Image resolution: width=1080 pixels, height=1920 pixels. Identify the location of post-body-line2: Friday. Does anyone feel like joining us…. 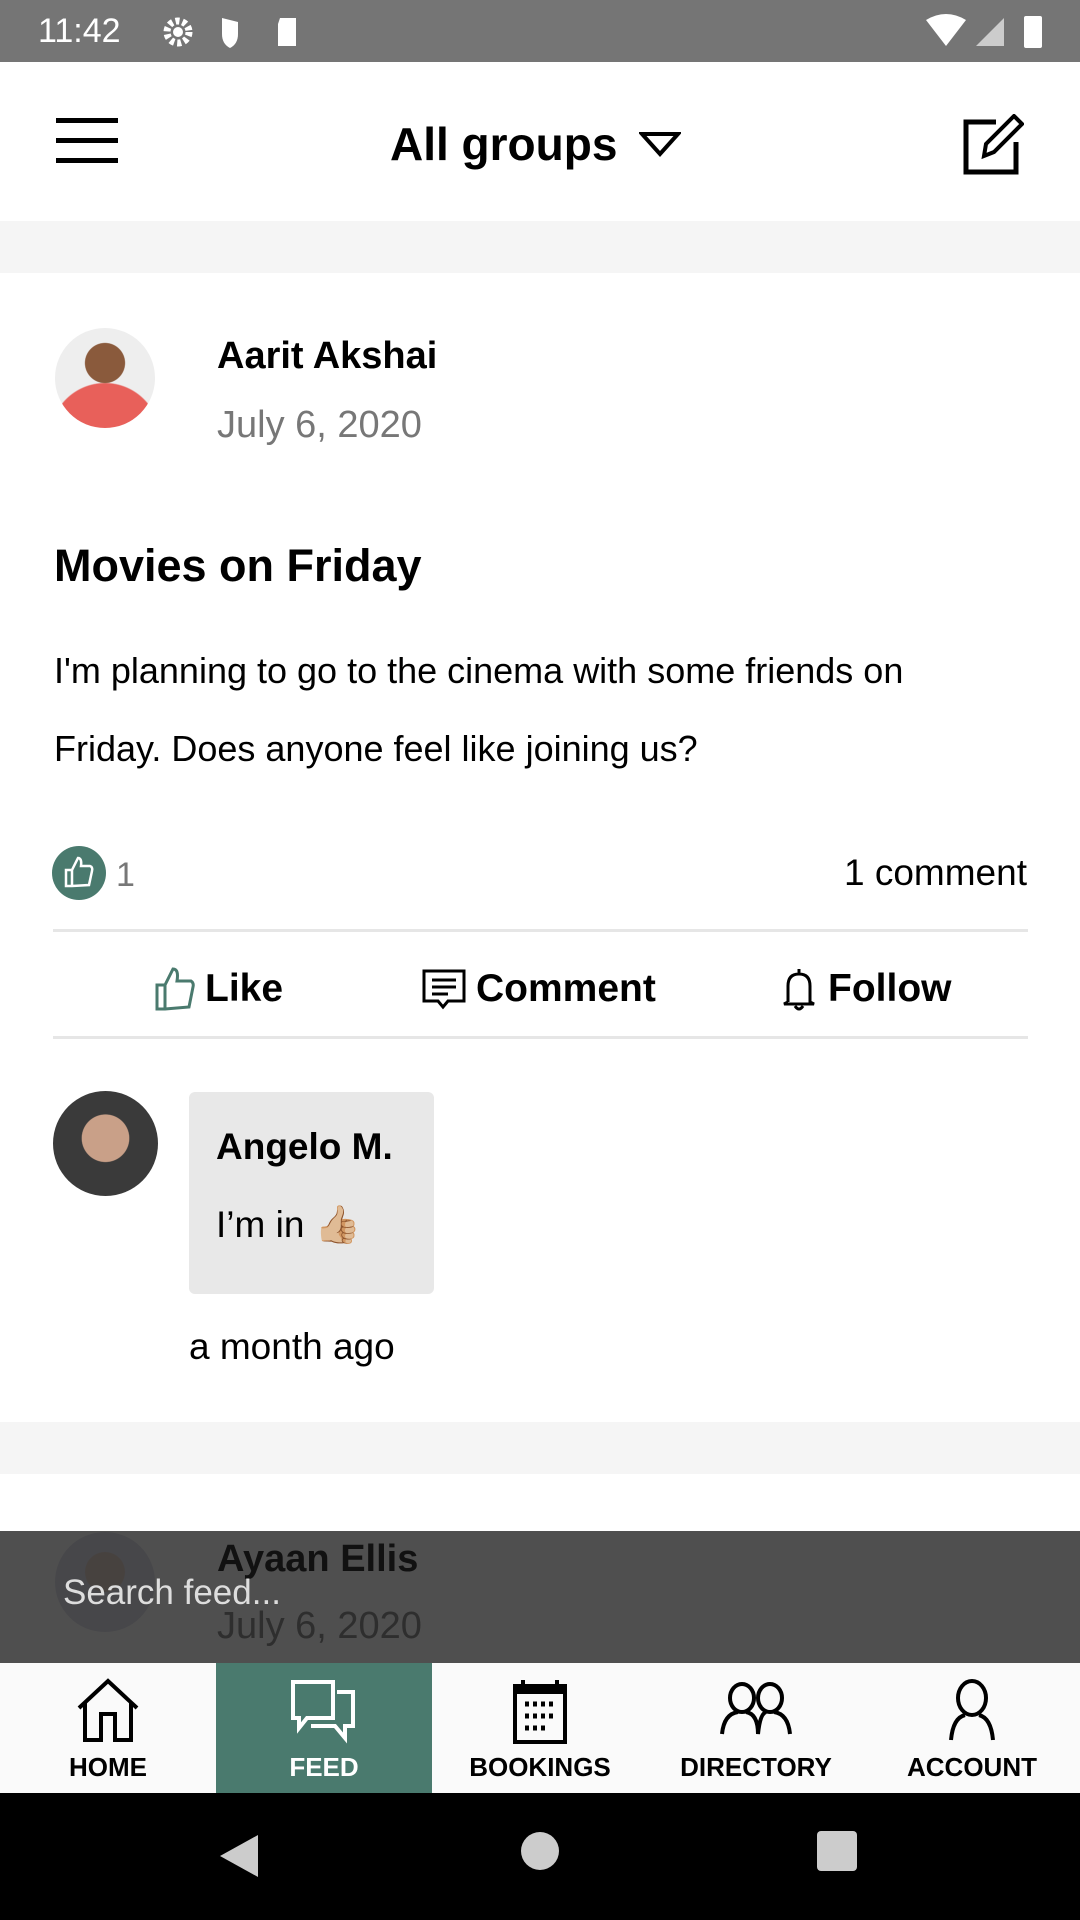
(376, 748).